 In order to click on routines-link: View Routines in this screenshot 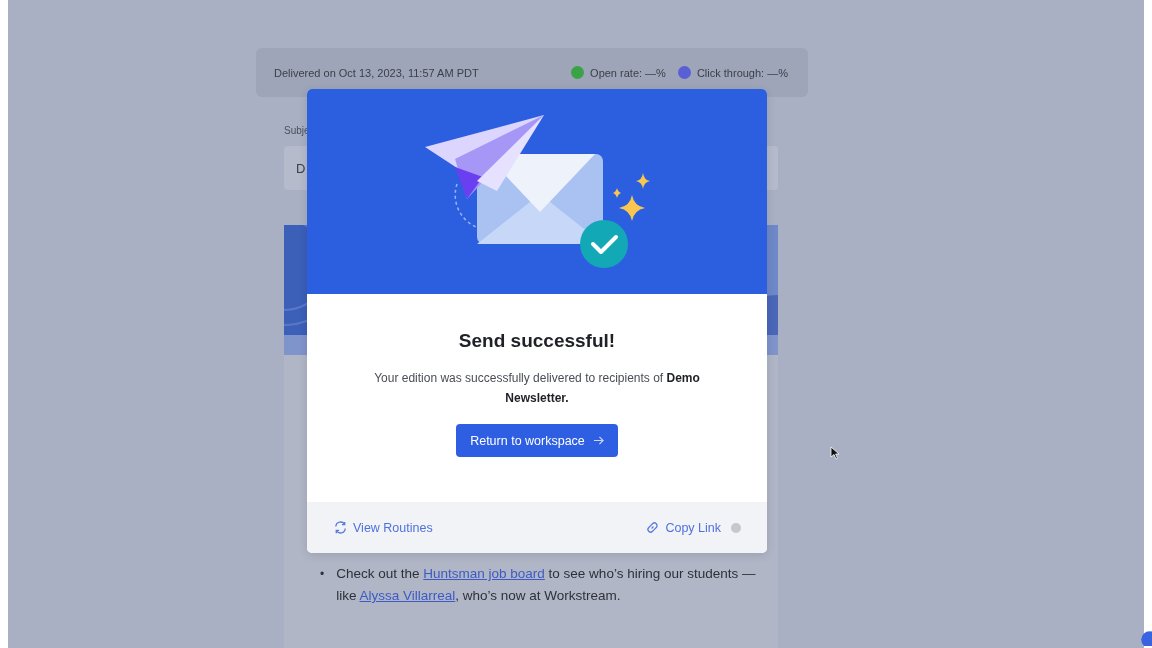, I will do `click(383, 527)`.